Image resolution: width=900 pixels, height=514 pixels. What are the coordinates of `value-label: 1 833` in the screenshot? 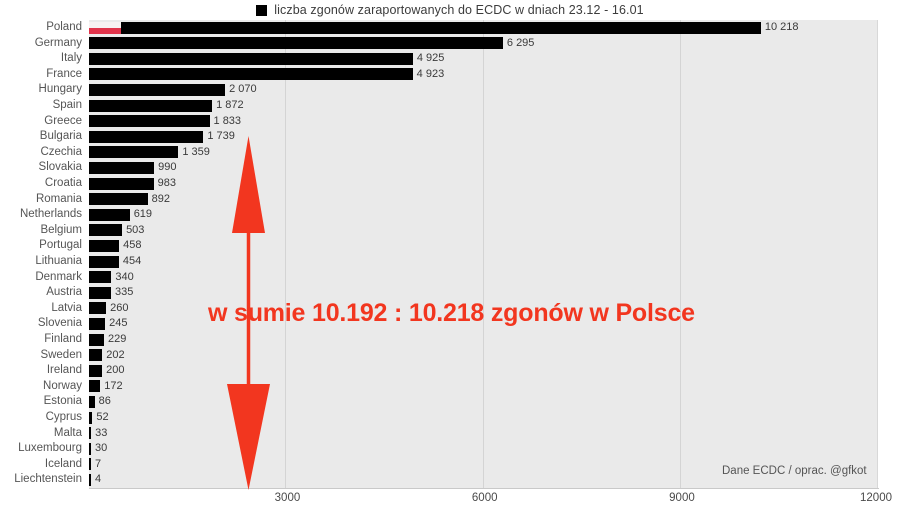 It's located at (227, 120).